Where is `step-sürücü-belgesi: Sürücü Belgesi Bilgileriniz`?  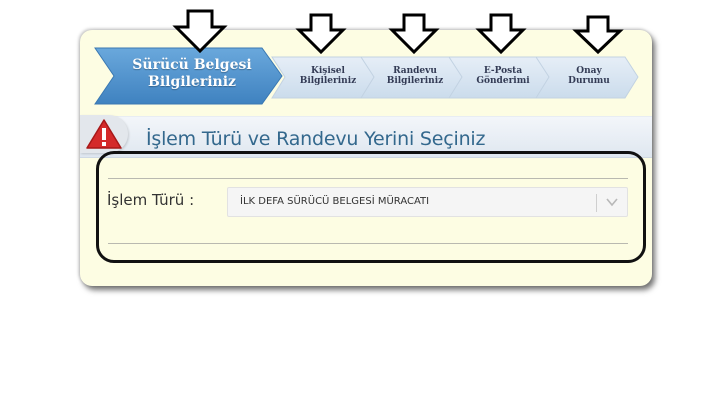 step-sürücü-belgesi: Sürücü Belgesi Bilgileriniz is located at coordinates (192, 74).